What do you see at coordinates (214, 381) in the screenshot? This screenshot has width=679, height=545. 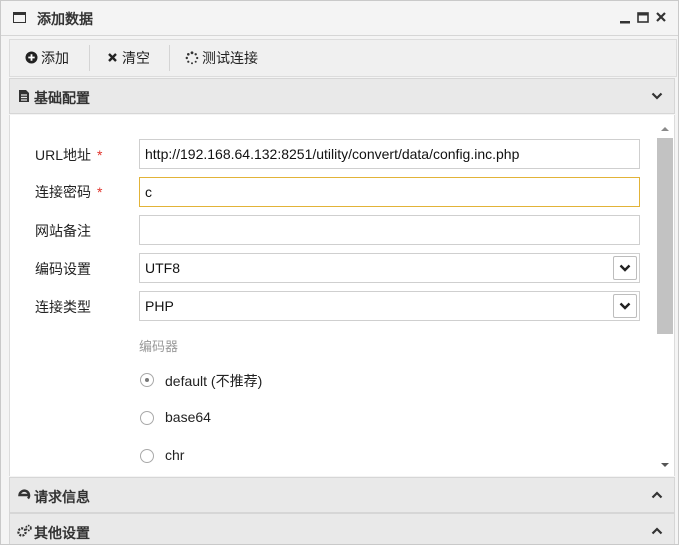 I see `encoder-option-label: default (不推荐)` at bounding box center [214, 381].